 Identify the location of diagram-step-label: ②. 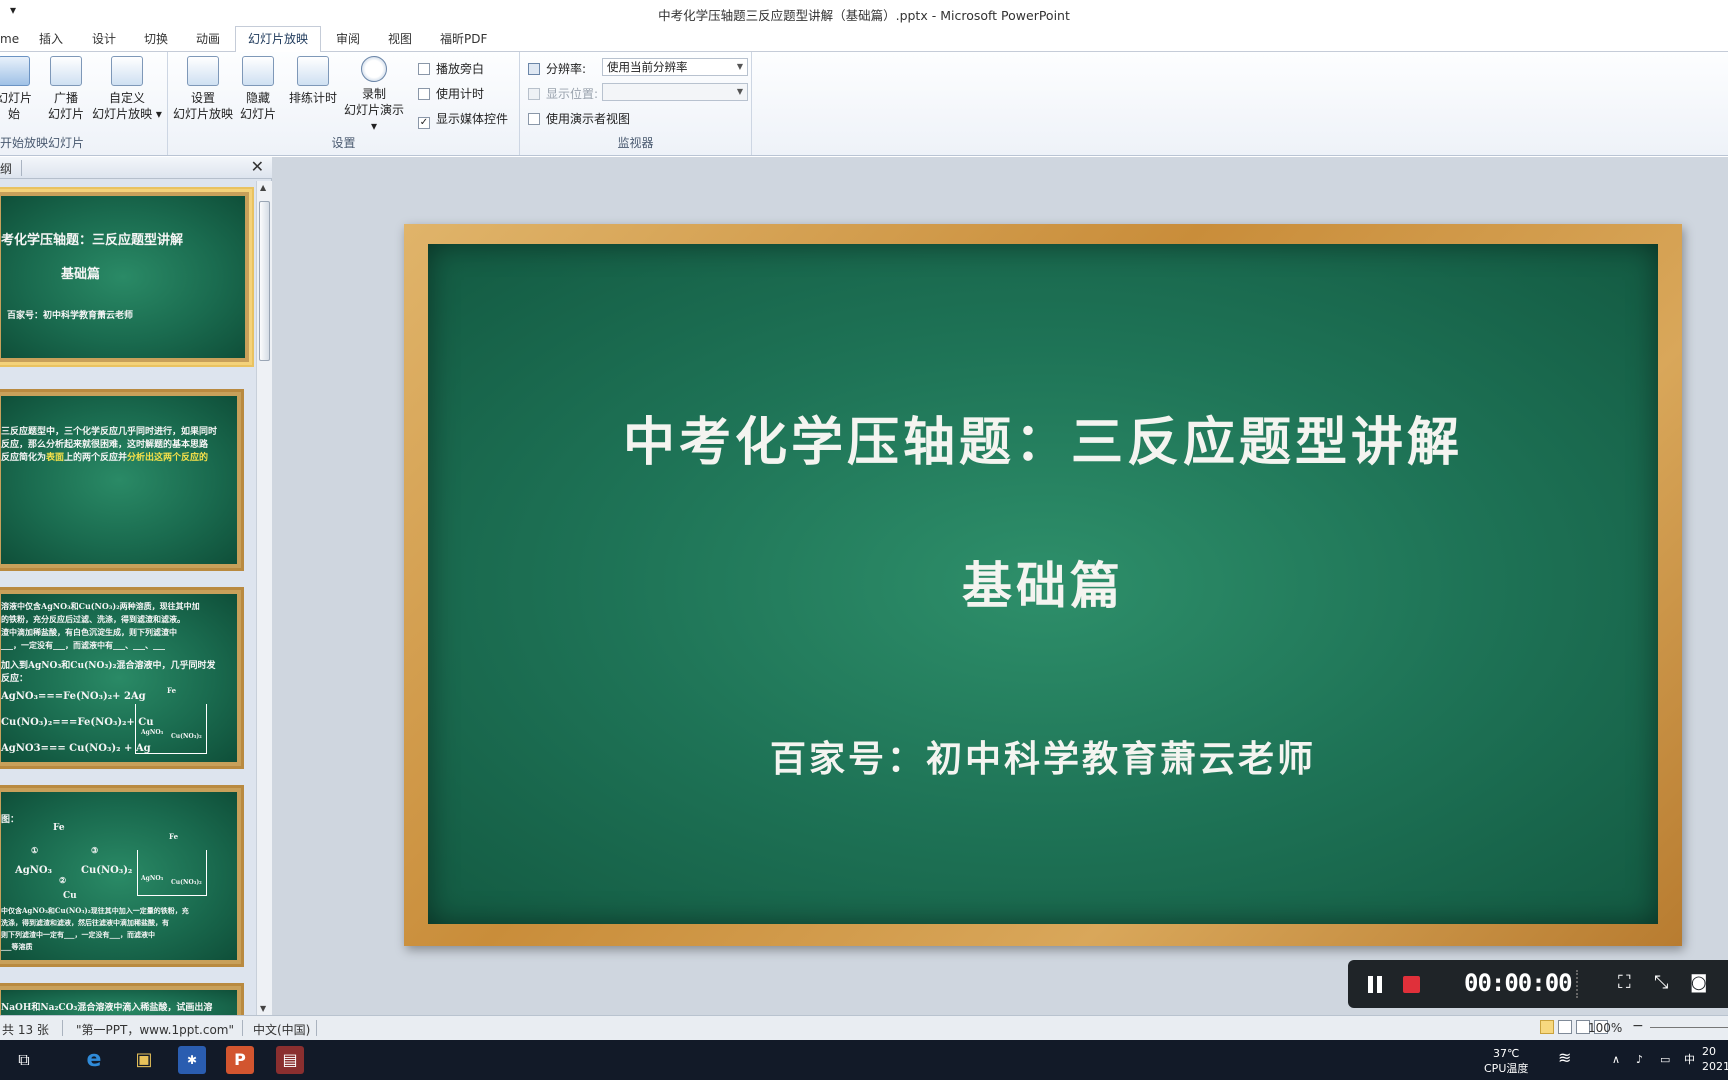
(63, 880).